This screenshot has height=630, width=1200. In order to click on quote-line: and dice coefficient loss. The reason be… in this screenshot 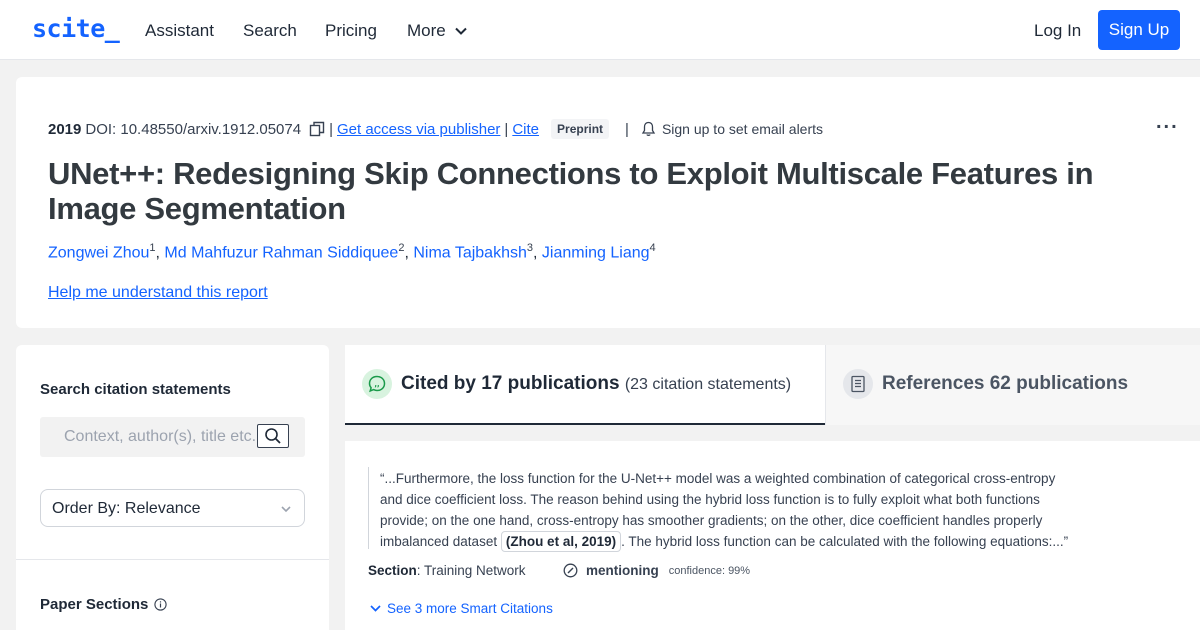, I will do `click(710, 499)`.